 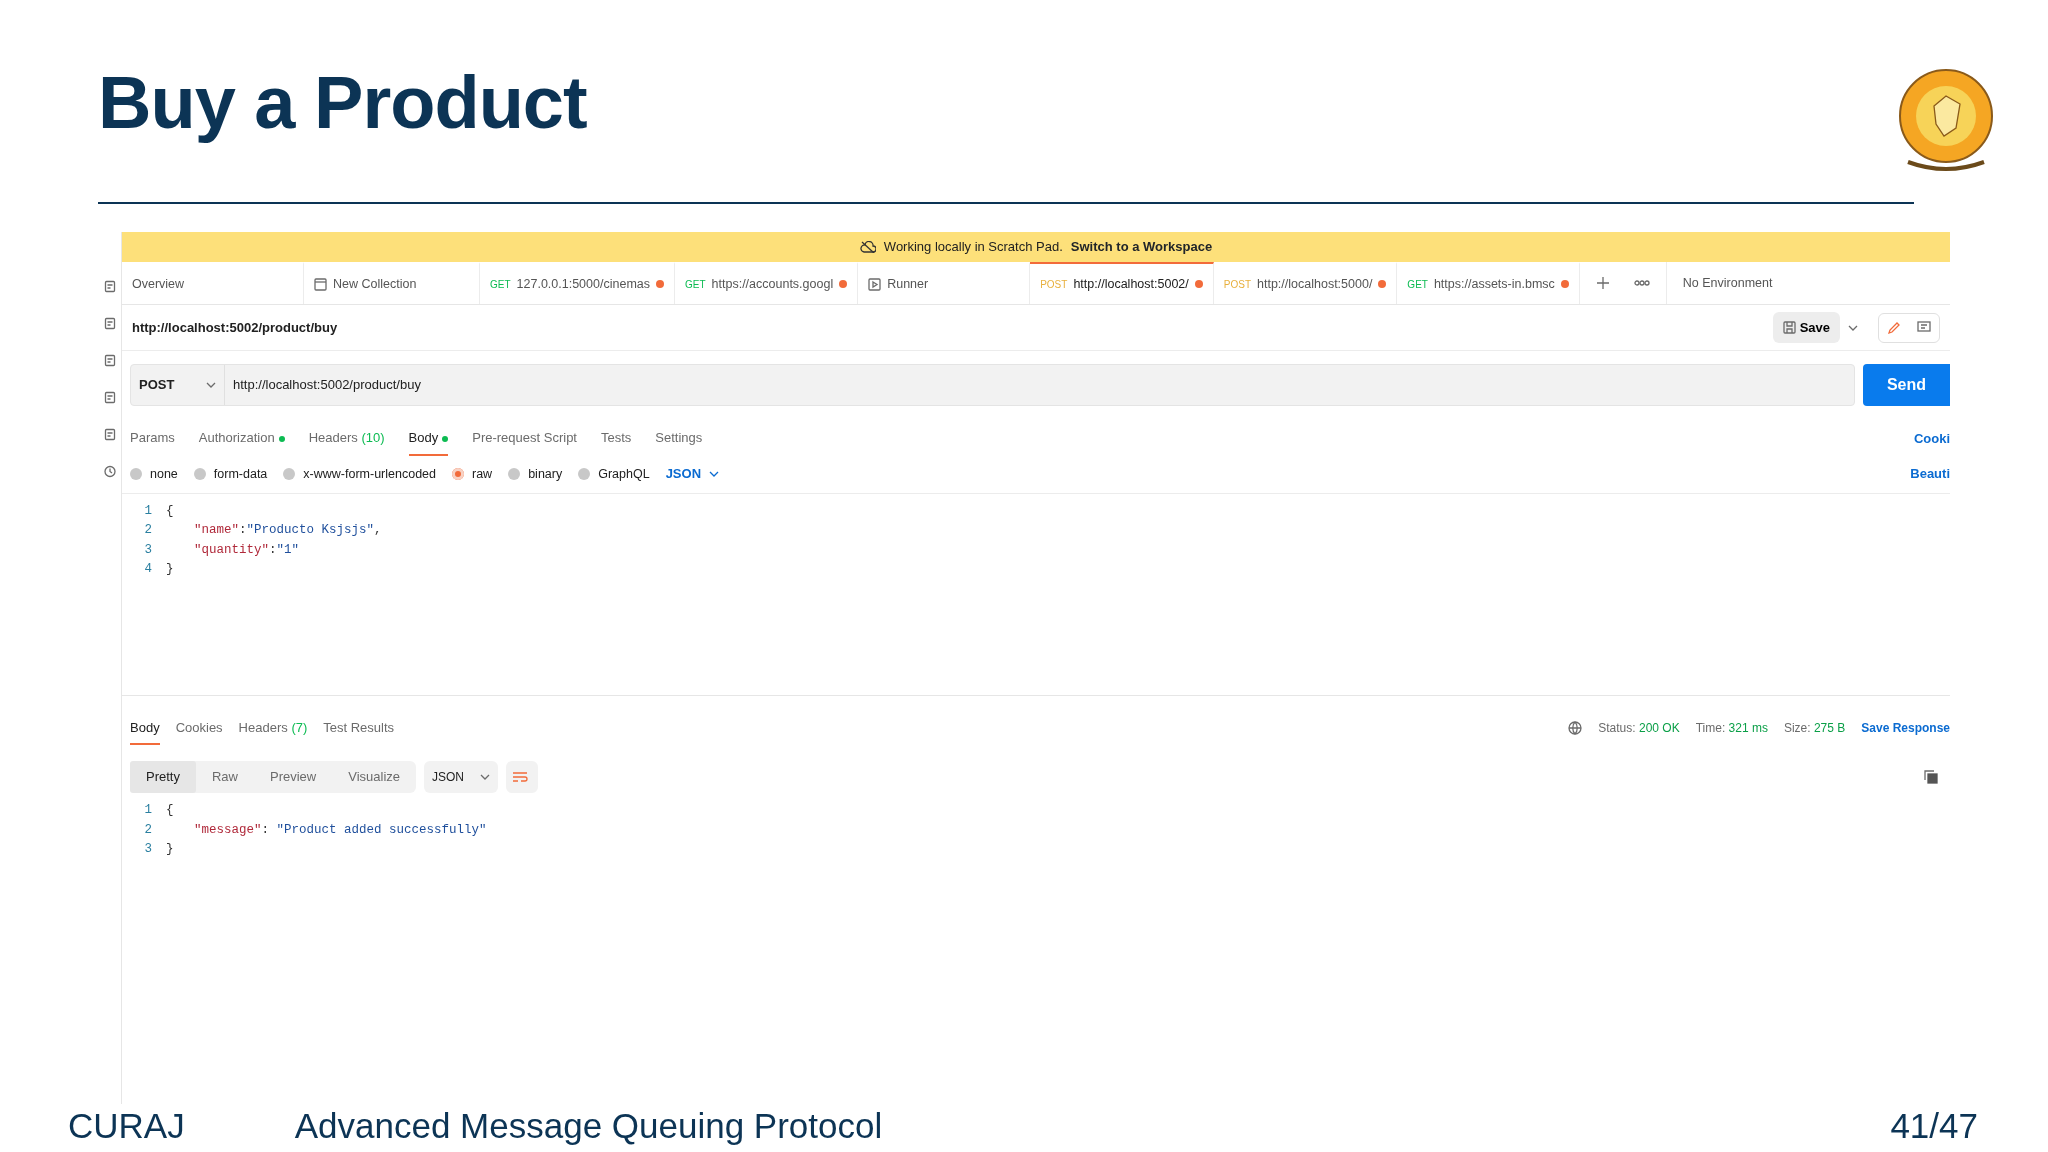 What do you see at coordinates (461, 777) in the screenshot?
I see `response-format-select: JSON` at bounding box center [461, 777].